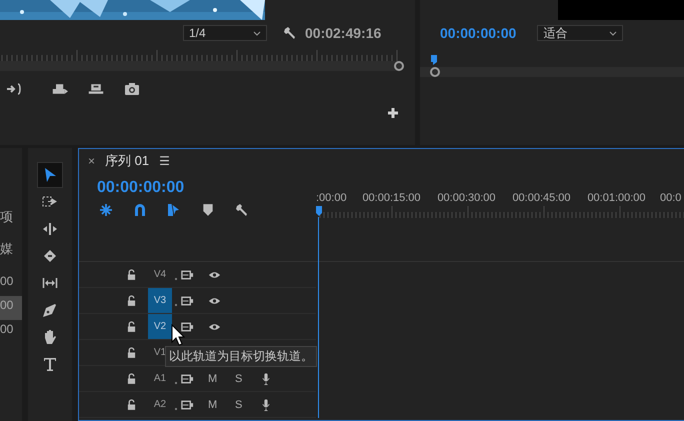 The height and width of the screenshot is (421, 684). What do you see at coordinates (670, 198) in the screenshot?
I see `time-label: 00:0` at bounding box center [670, 198].